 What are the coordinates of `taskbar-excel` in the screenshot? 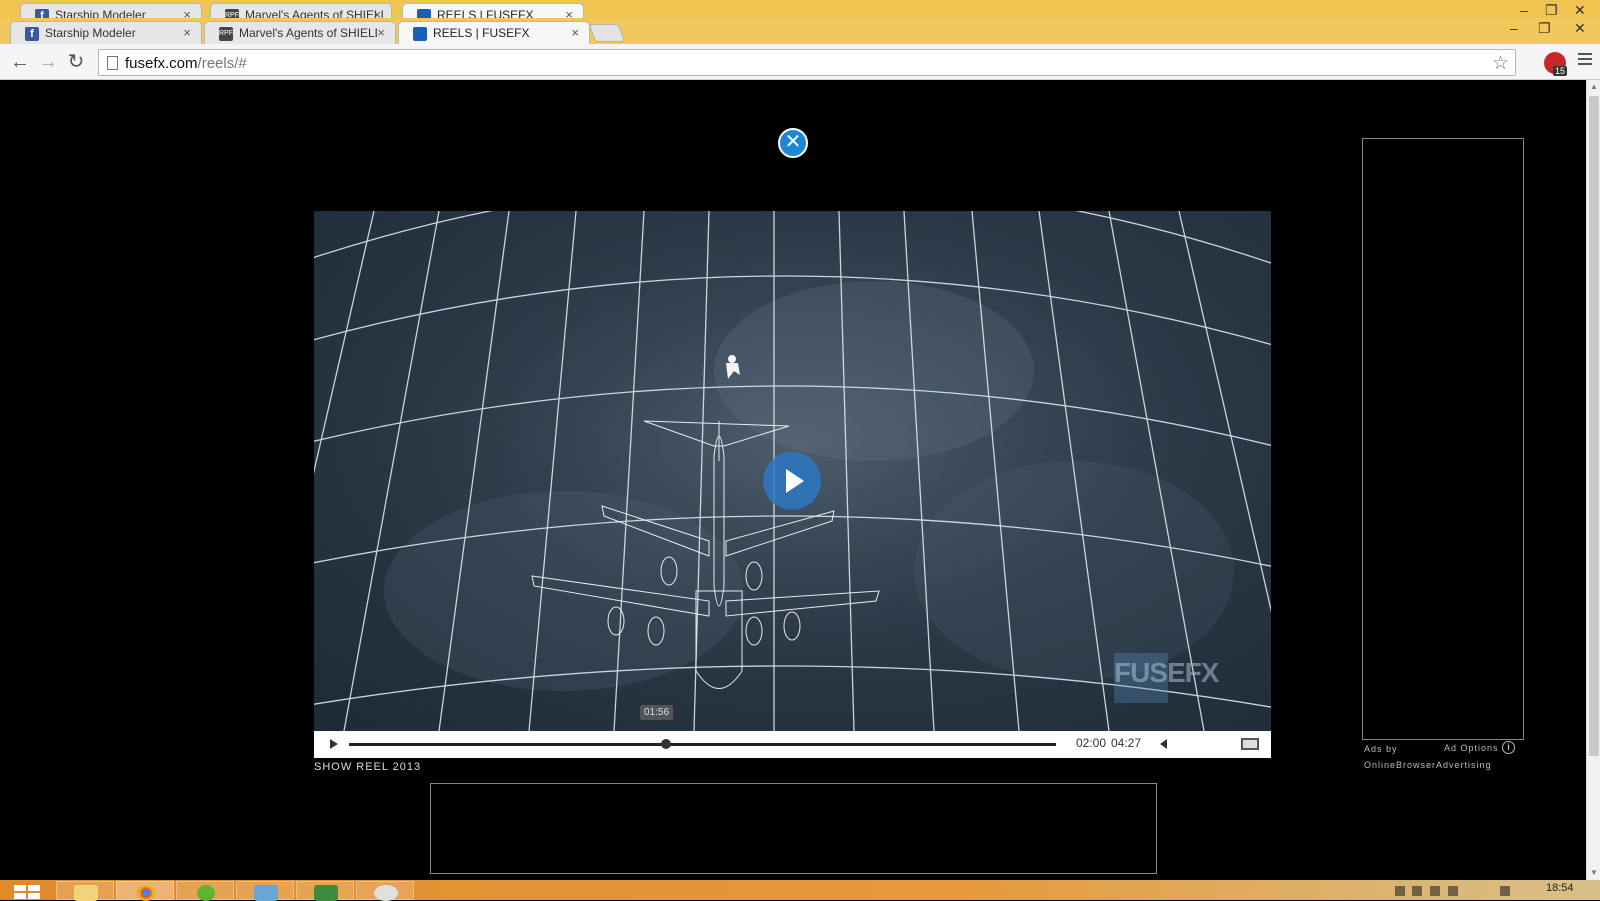 It's located at (325, 891).